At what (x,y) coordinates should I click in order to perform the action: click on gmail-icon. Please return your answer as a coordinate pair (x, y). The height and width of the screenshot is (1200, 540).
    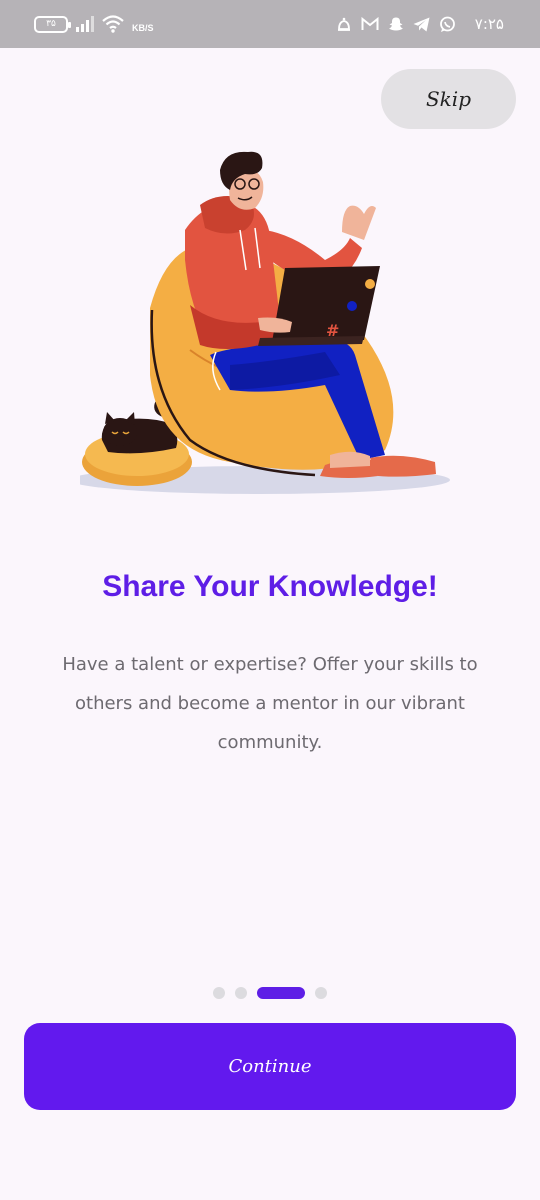
    Looking at the image, I should click on (370, 24).